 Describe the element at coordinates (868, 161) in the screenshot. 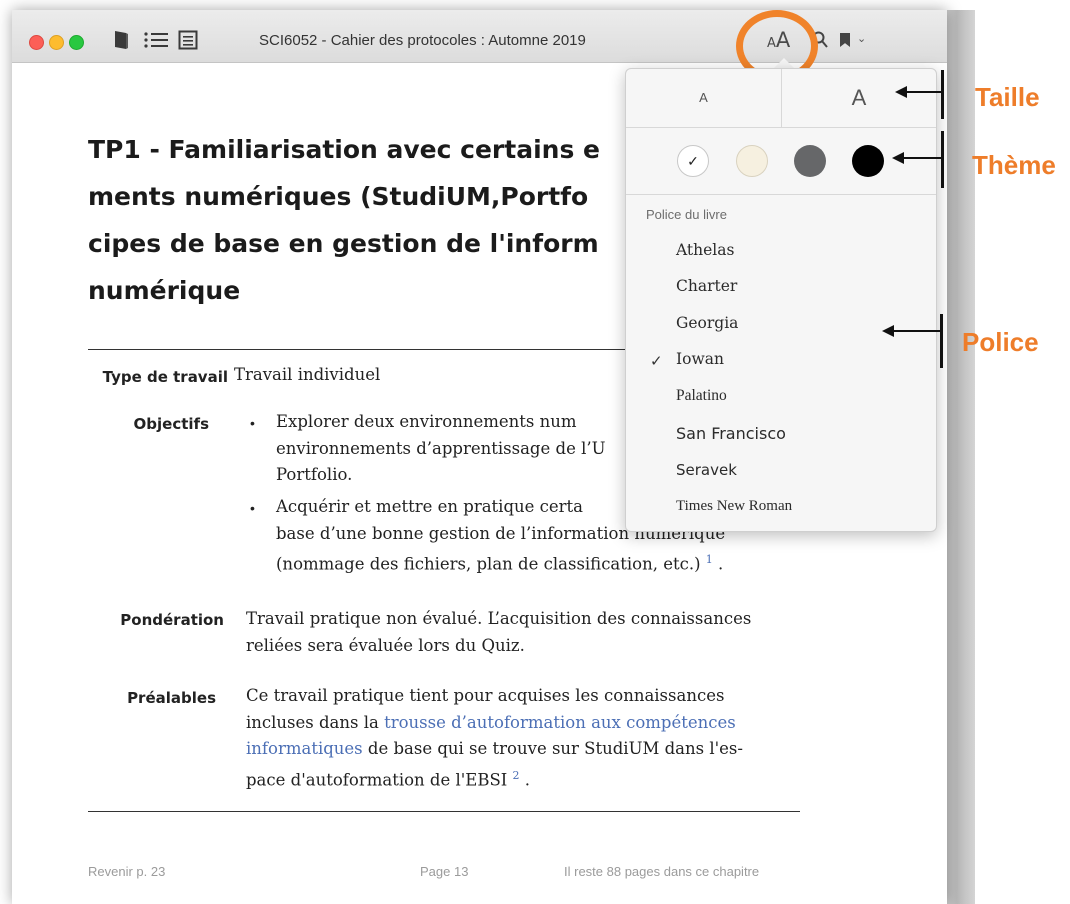

I see `theme-night-swatch` at that location.